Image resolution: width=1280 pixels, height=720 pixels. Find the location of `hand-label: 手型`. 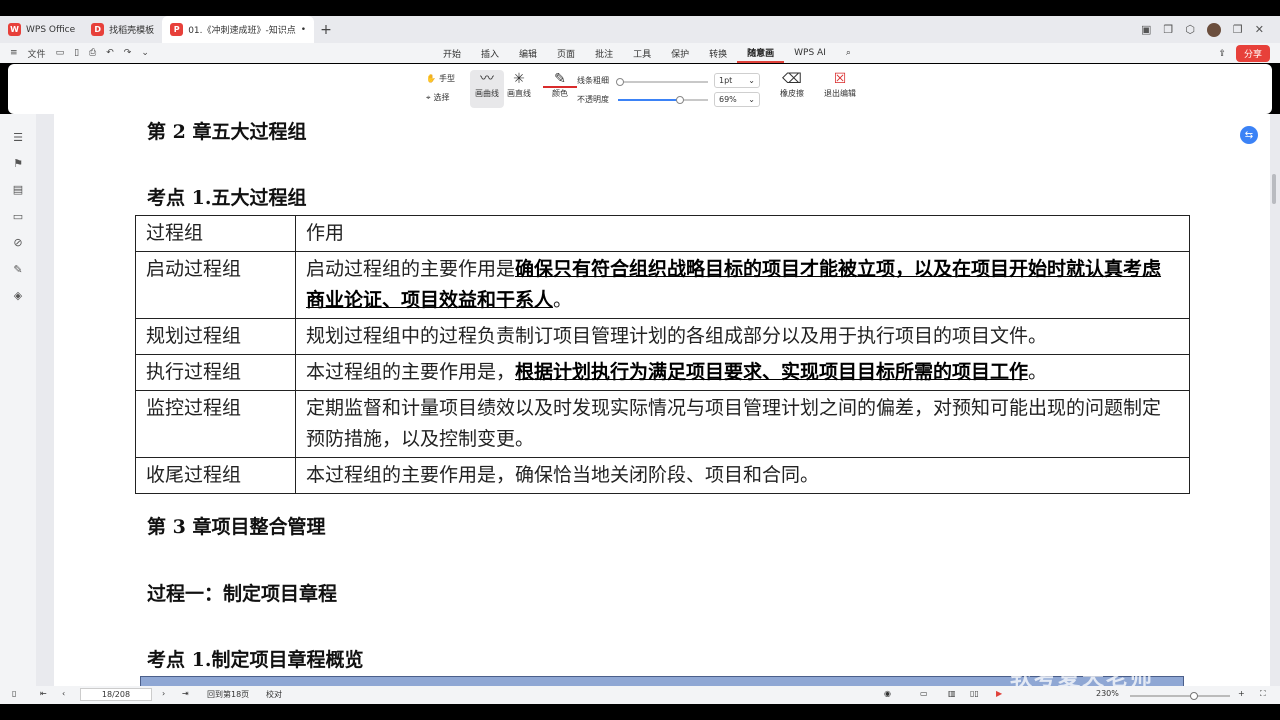

hand-label: 手型 is located at coordinates (446, 78).